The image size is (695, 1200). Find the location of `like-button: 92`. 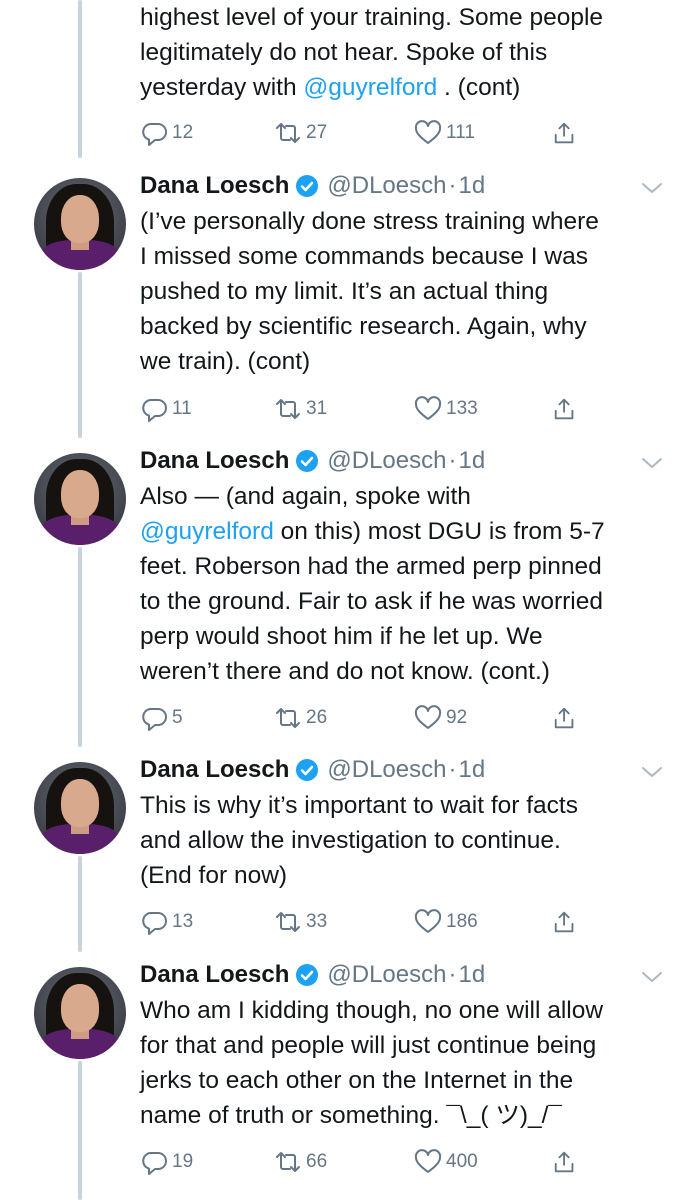

like-button: 92 is located at coordinates (440, 718).